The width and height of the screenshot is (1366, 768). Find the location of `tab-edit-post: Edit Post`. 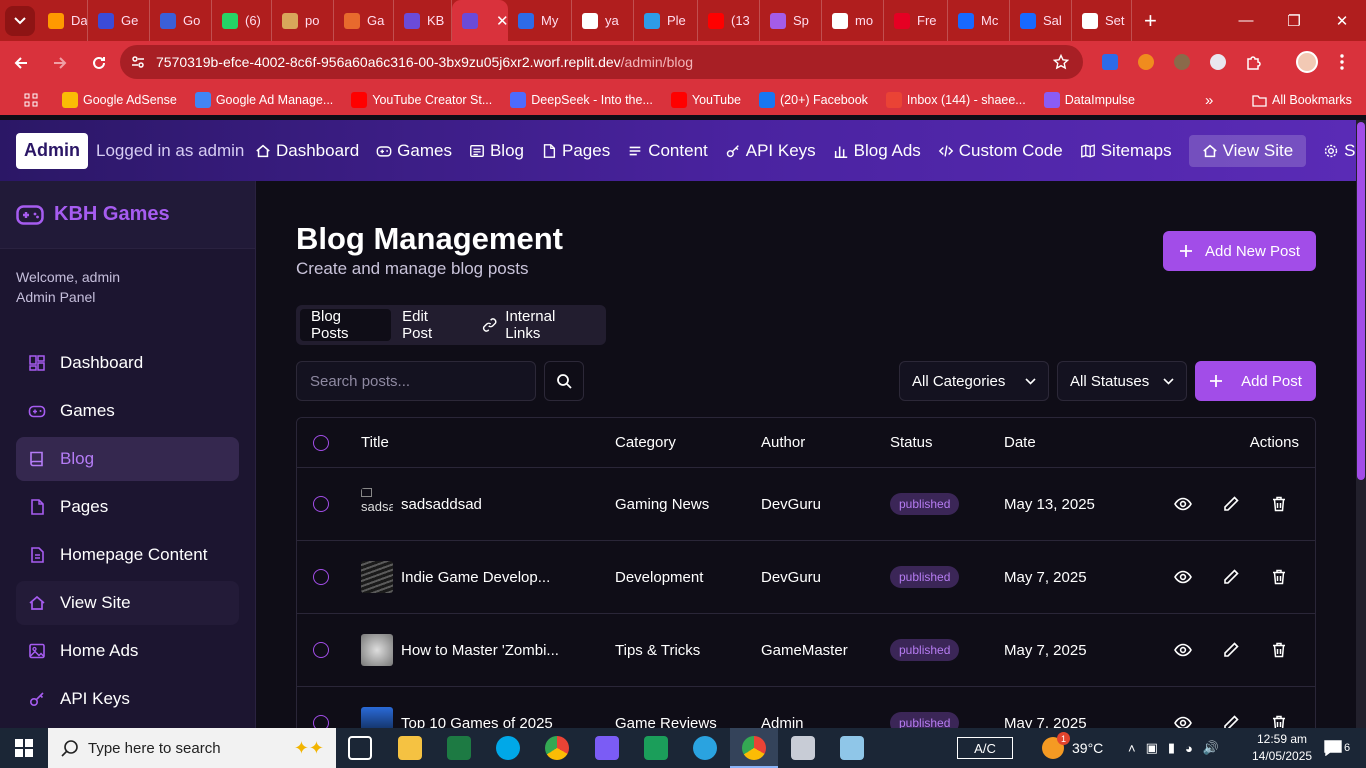

tab-edit-post: Edit Post is located at coordinates (431, 325).